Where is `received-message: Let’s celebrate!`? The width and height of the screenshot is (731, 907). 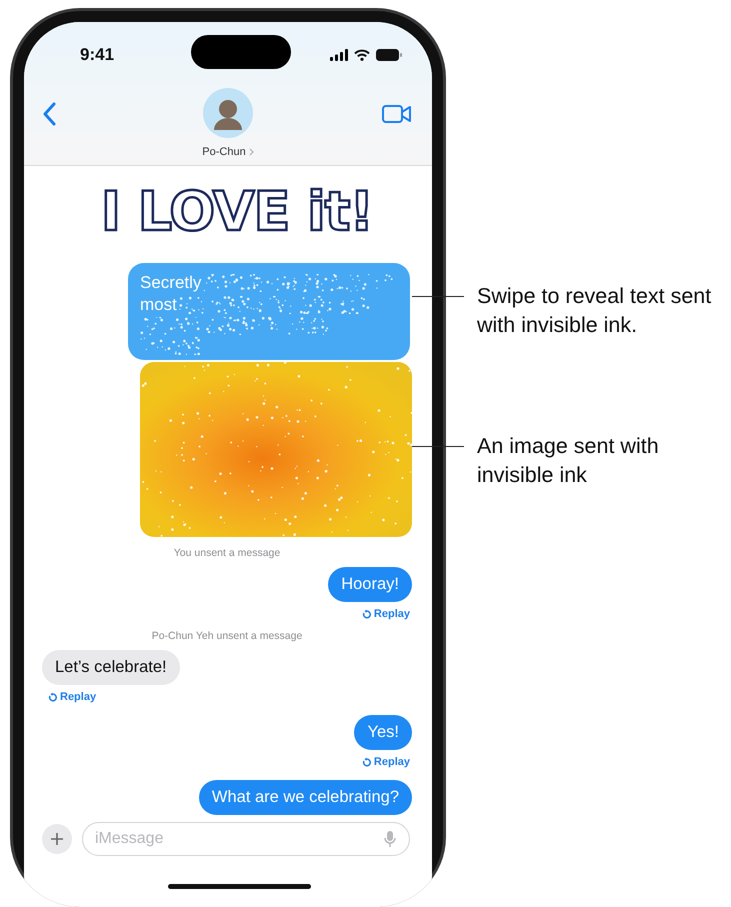 received-message: Let’s celebrate! is located at coordinates (111, 667).